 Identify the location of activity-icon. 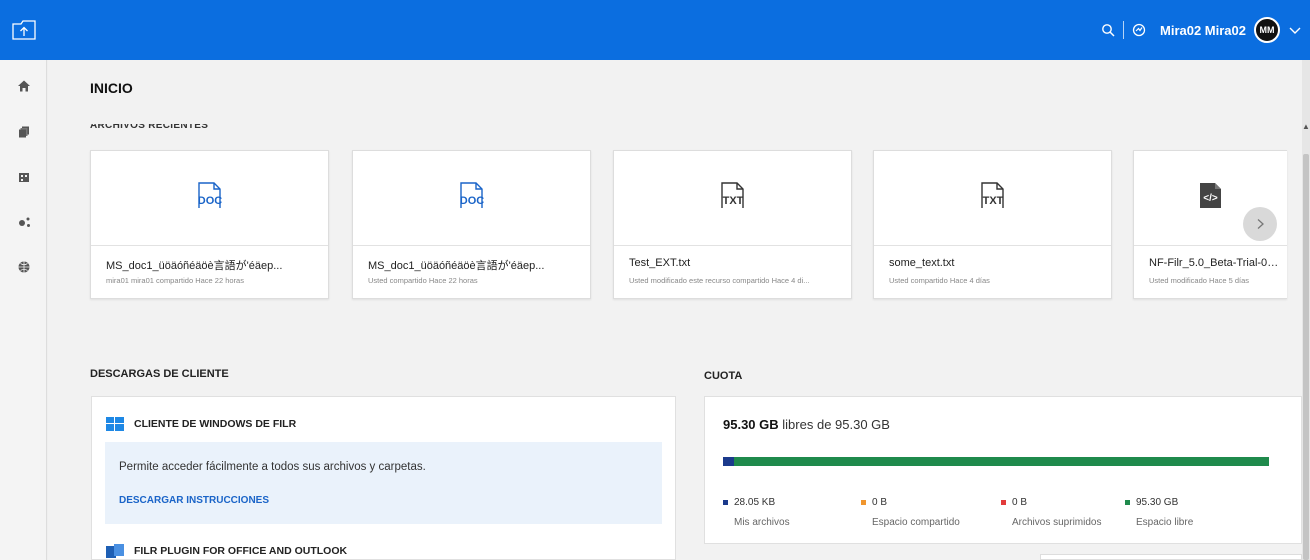
(1139, 30).